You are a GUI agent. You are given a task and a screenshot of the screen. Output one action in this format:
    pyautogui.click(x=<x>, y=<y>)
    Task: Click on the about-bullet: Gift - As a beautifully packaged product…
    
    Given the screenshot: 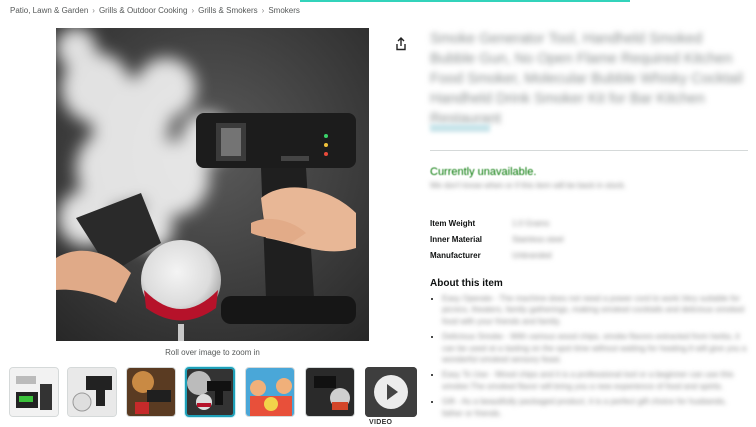 What is the action you would take?
    pyautogui.click(x=595, y=407)
    